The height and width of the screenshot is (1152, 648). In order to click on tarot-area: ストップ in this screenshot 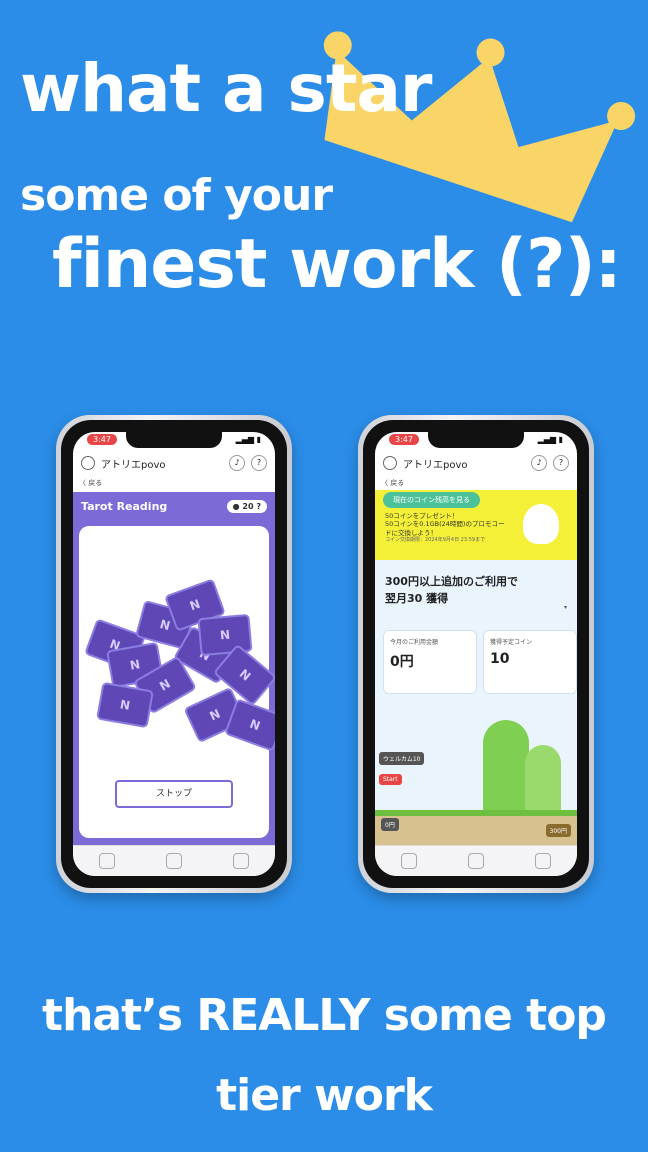, I will do `click(174, 683)`.